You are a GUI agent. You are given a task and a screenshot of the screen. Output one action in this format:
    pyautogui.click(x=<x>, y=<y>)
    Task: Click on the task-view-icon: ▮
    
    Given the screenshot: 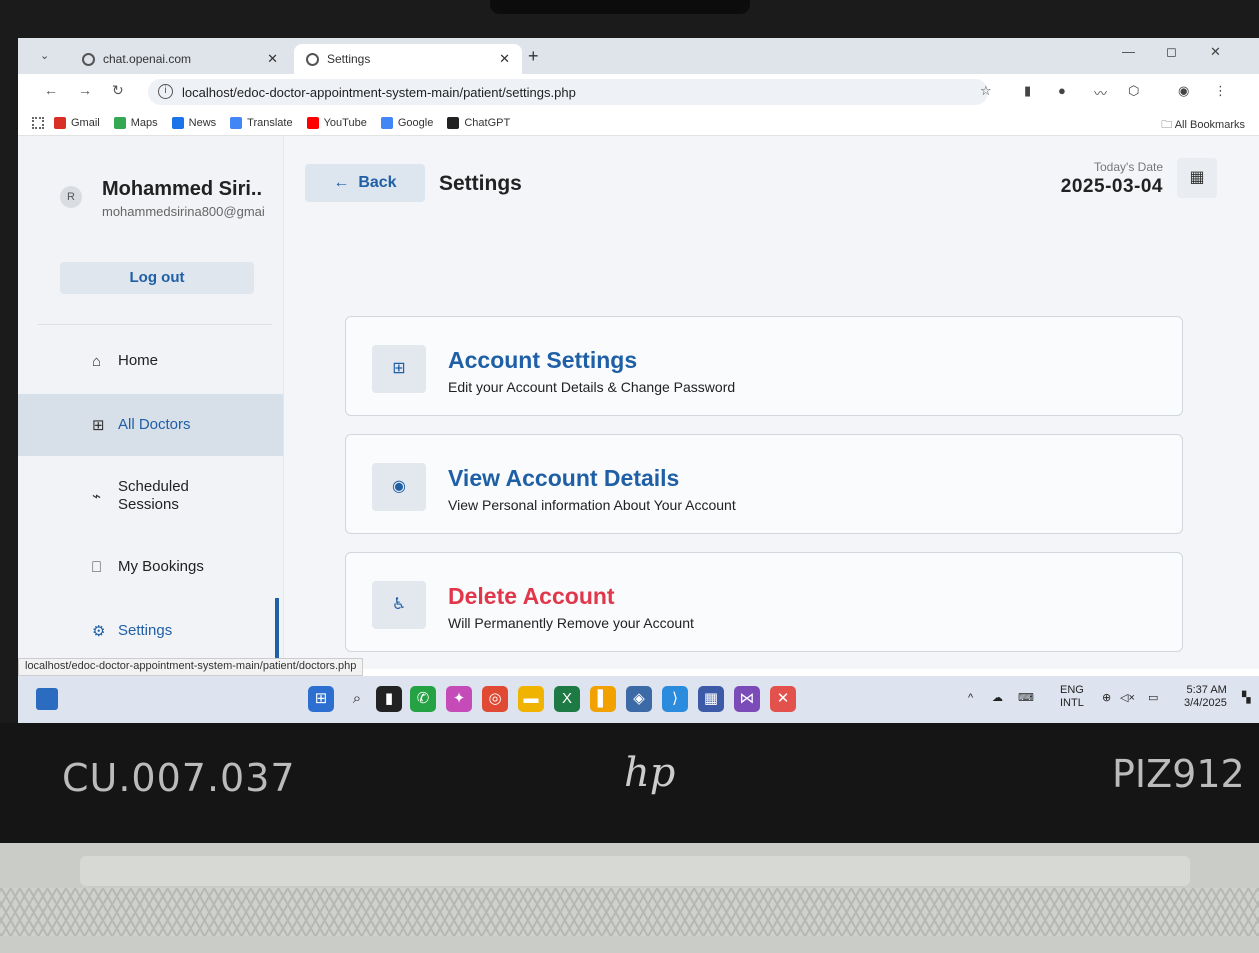 What is the action you would take?
    pyautogui.click(x=389, y=699)
    